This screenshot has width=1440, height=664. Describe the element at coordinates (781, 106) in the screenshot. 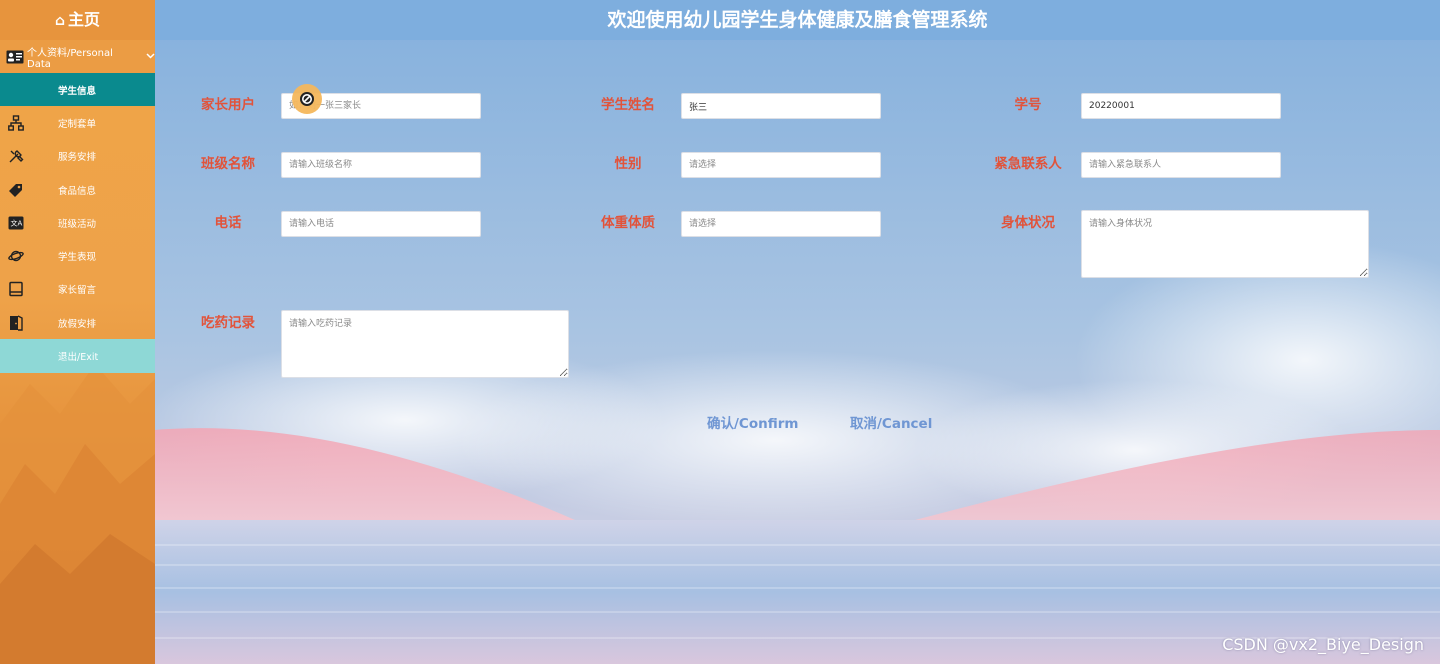

I see `student-name-input` at that location.